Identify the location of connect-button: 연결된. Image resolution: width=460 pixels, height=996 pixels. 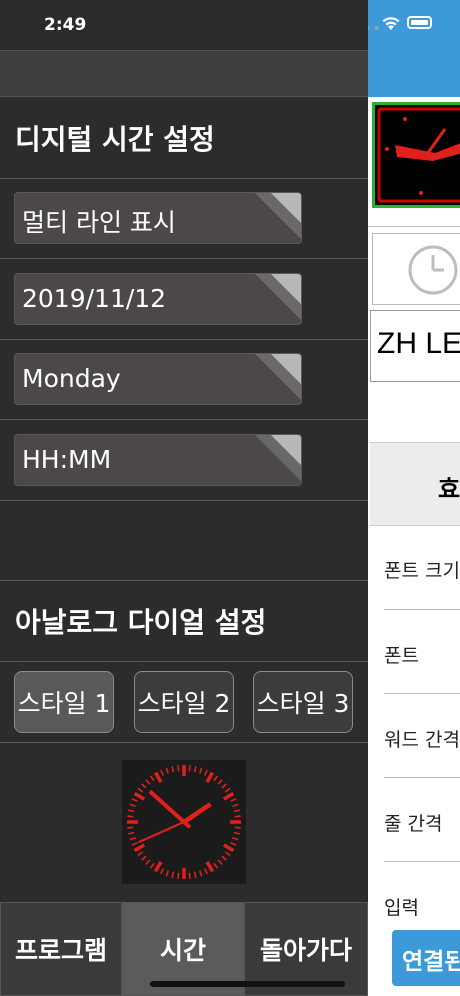
(426, 958).